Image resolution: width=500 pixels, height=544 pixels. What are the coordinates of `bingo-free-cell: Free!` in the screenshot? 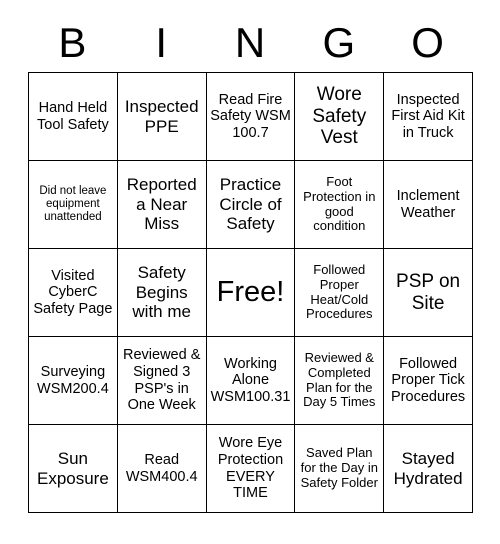 It's located at (250, 292).